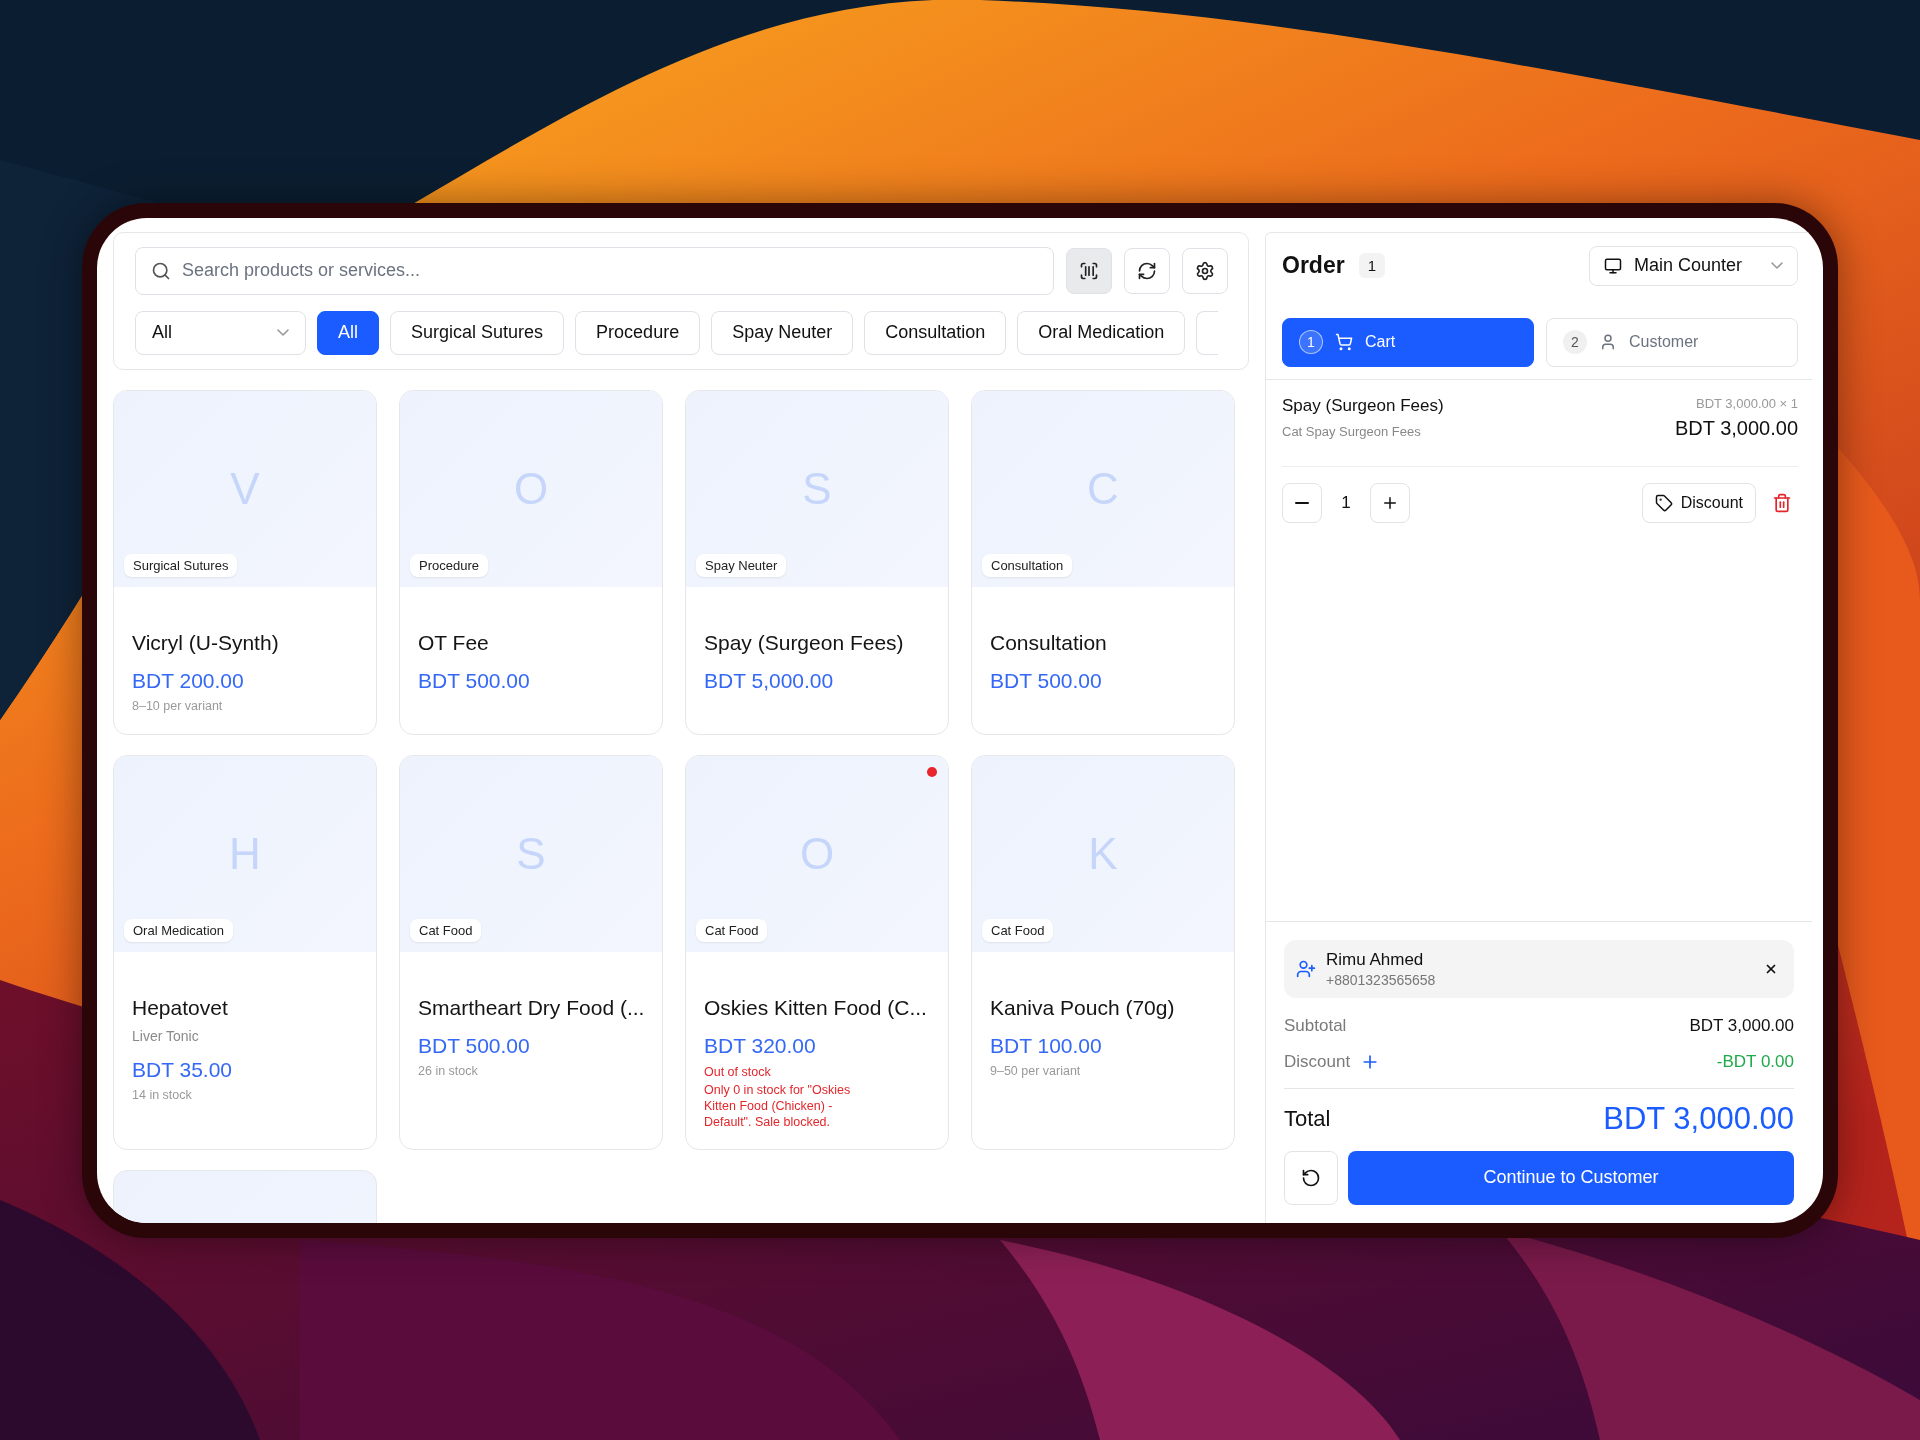  Describe the element at coordinates (1317, 1061) in the screenshot. I see `discount-label: Discount` at that location.